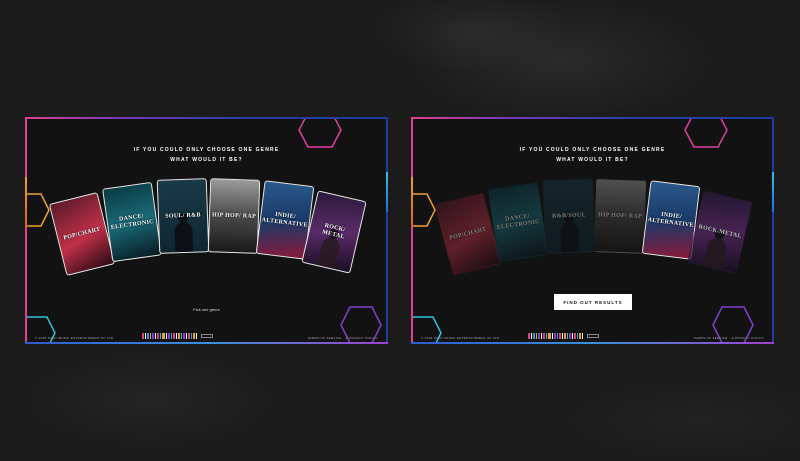 This screenshot has height=461, width=800. What do you see at coordinates (593, 302) in the screenshot?
I see `find-out-results-button: FIND OUT RESULTS` at bounding box center [593, 302].